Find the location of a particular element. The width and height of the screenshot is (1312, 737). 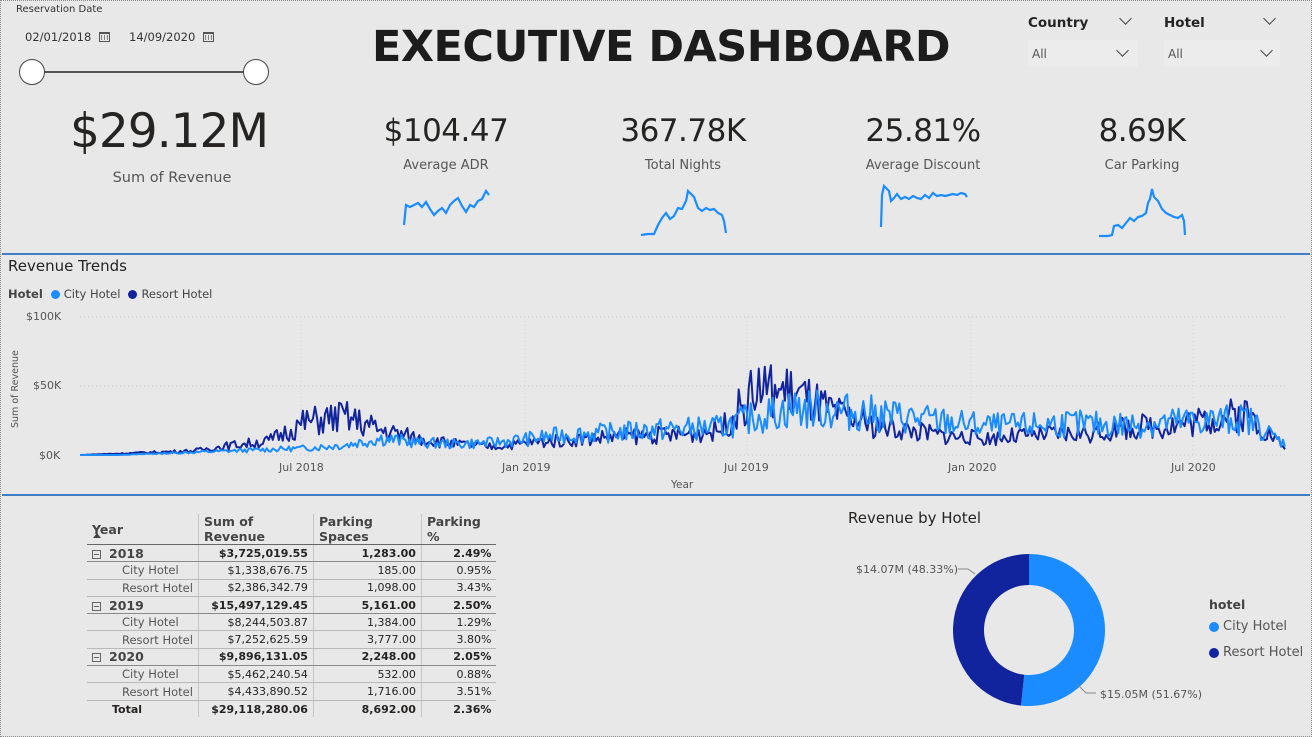

matrix-row-year: 2020 $9,896,131.05 2,248.00 2.05% is located at coordinates (292, 657).